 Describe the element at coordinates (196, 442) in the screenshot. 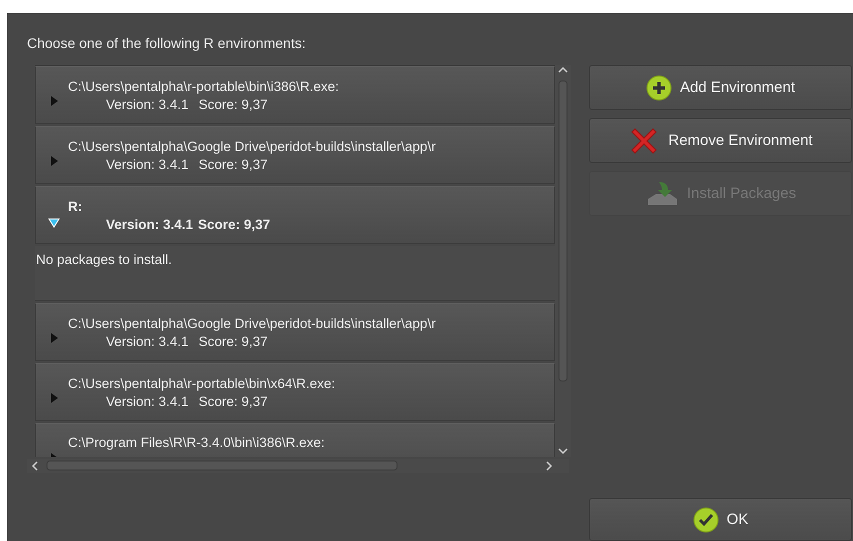

I see `environment-path: C:\Program Files\R\R-3.4.0\bin\i386\R.exe:` at that location.